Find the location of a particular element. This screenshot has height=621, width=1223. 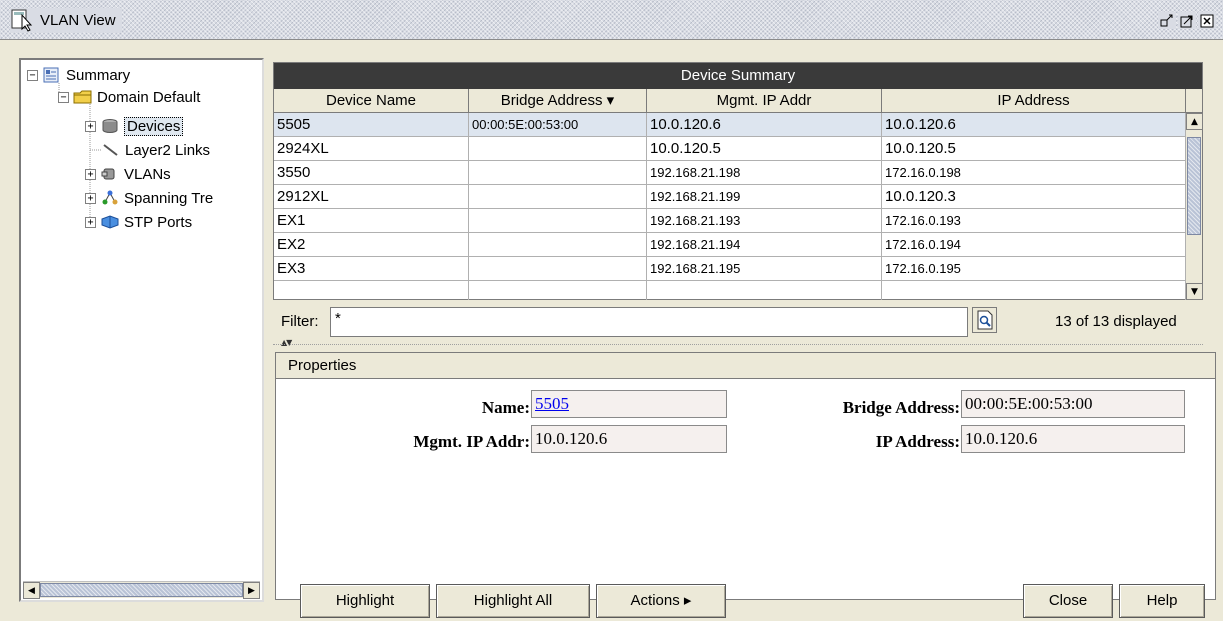

property-name-value: 5505 is located at coordinates (629, 404).